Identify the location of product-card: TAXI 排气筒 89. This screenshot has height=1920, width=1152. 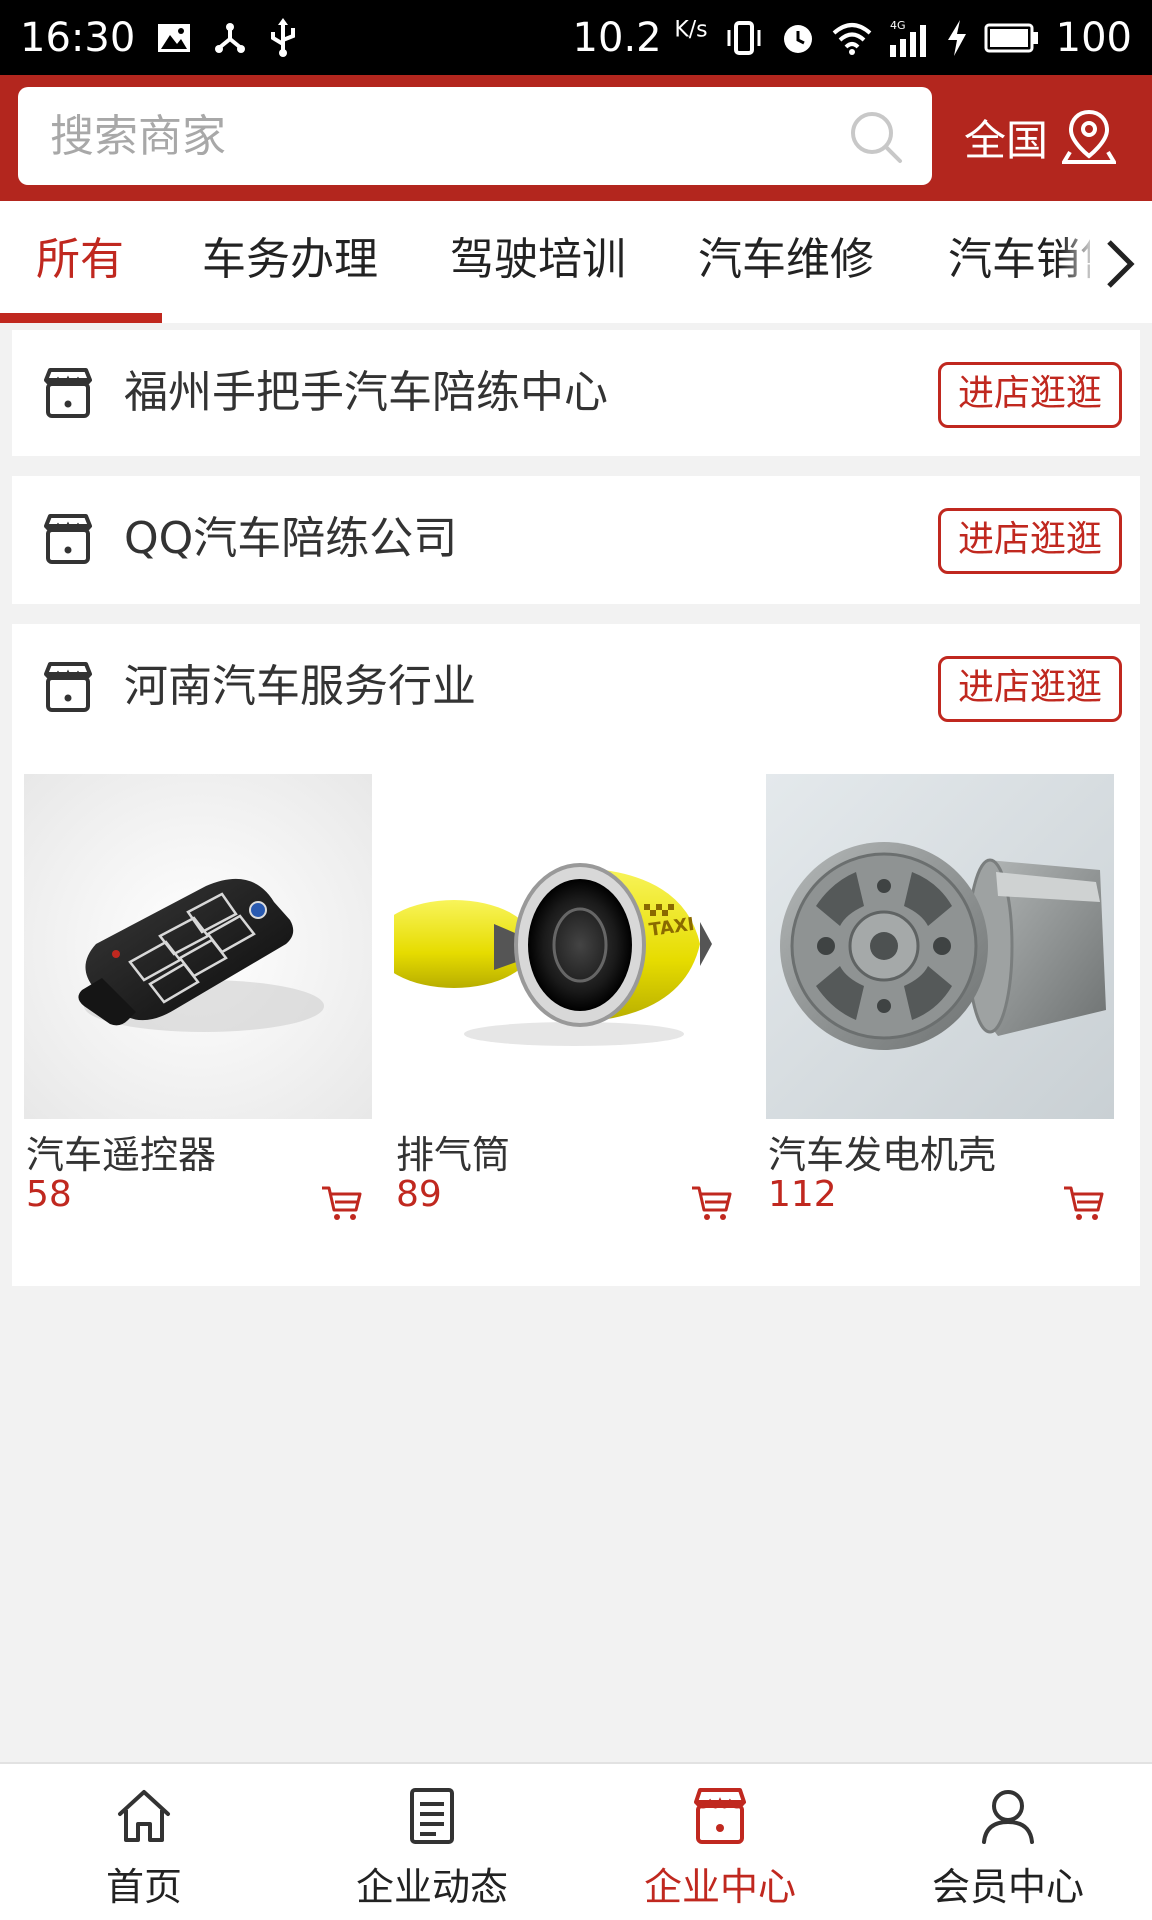
(568, 997).